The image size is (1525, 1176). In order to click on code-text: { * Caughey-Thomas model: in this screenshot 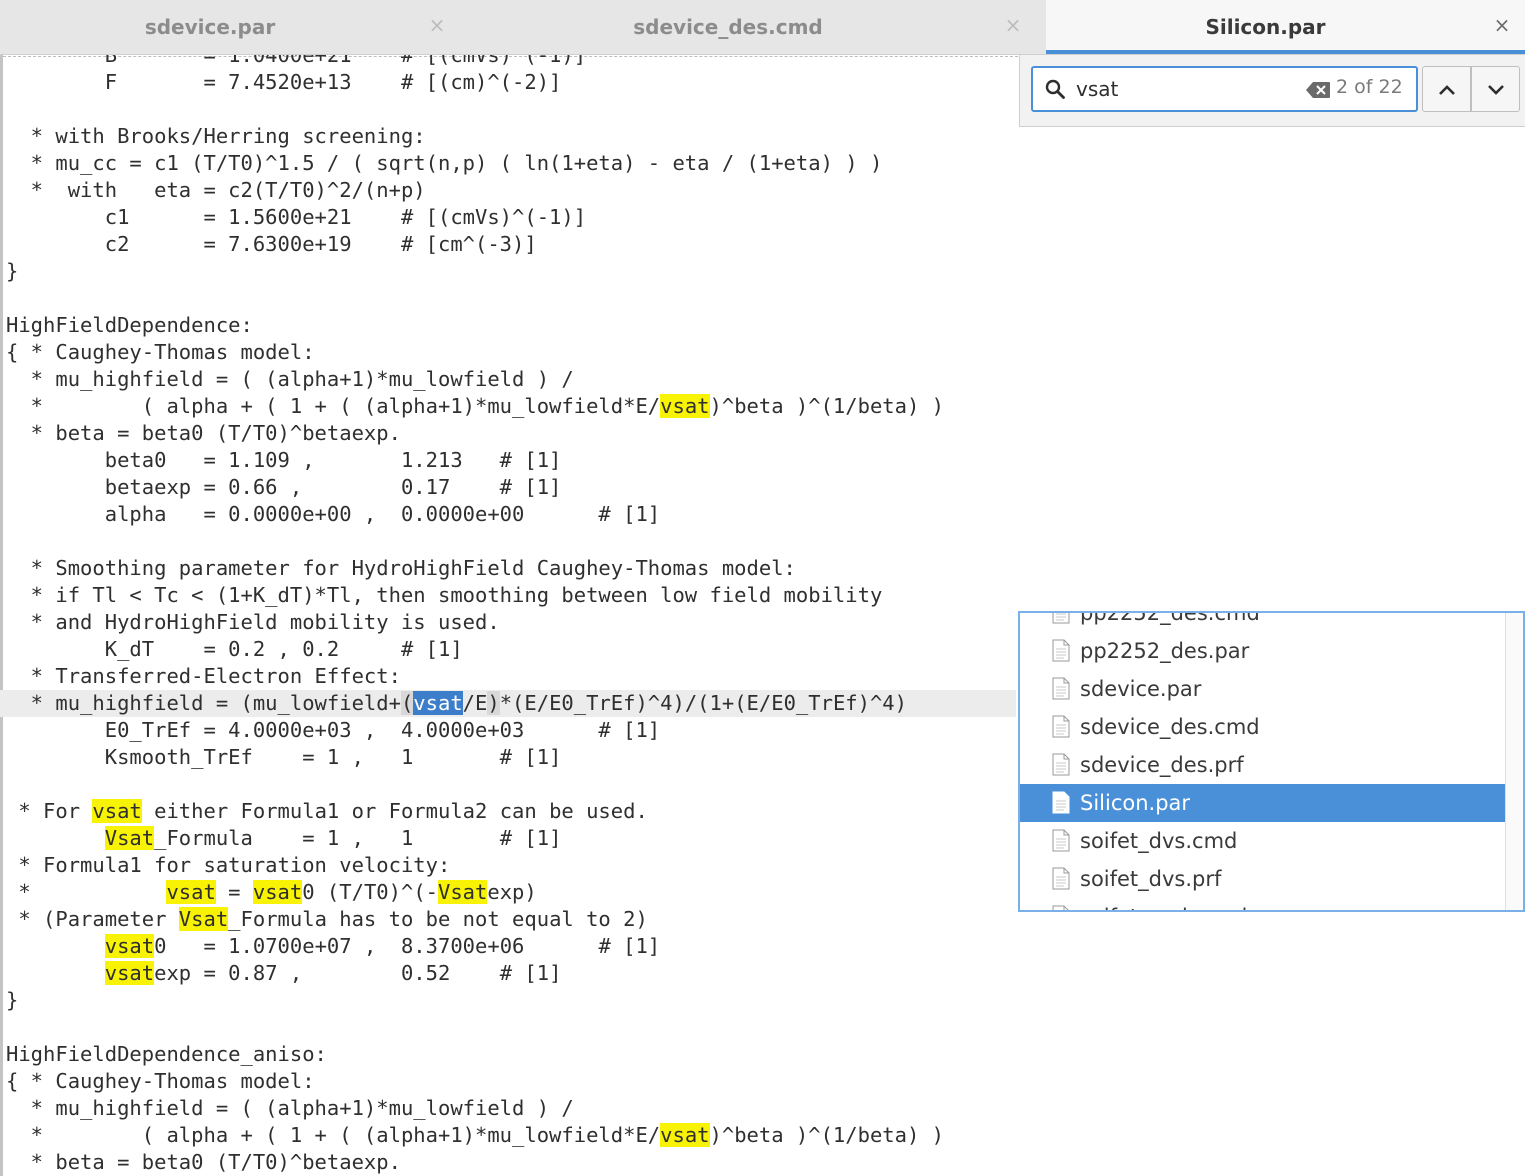, I will do `click(160, 352)`.